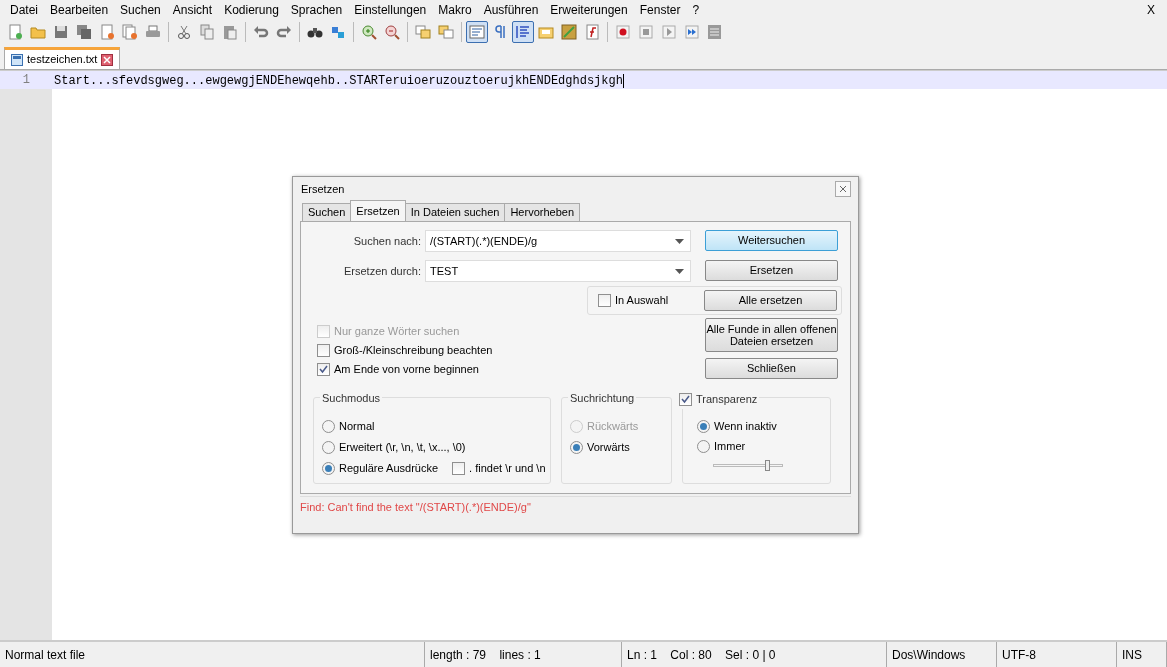 The height and width of the screenshot is (667, 1167). What do you see at coordinates (338, 32) in the screenshot?
I see `replace-icon` at bounding box center [338, 32].